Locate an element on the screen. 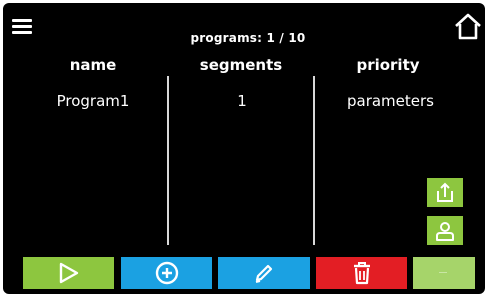 The width and height of the screenshot is (488, 297). export-icon is located at coordinates (445, 192).